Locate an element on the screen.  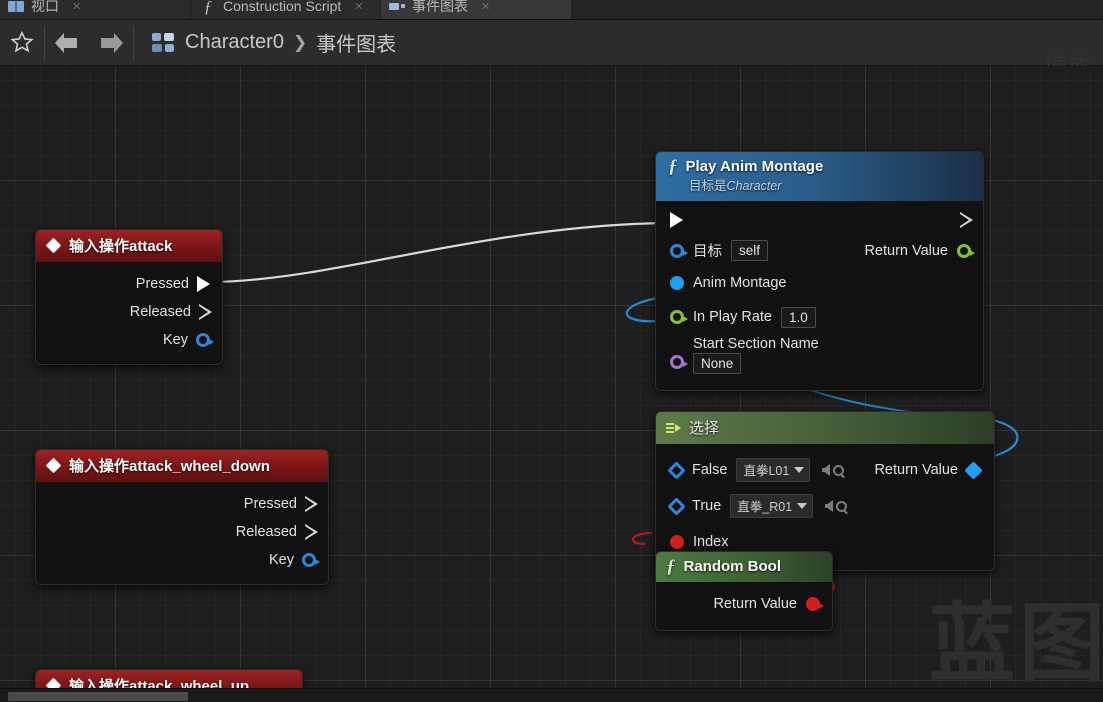
pin-label: Start Section Name is located at coordinates (756, 344).